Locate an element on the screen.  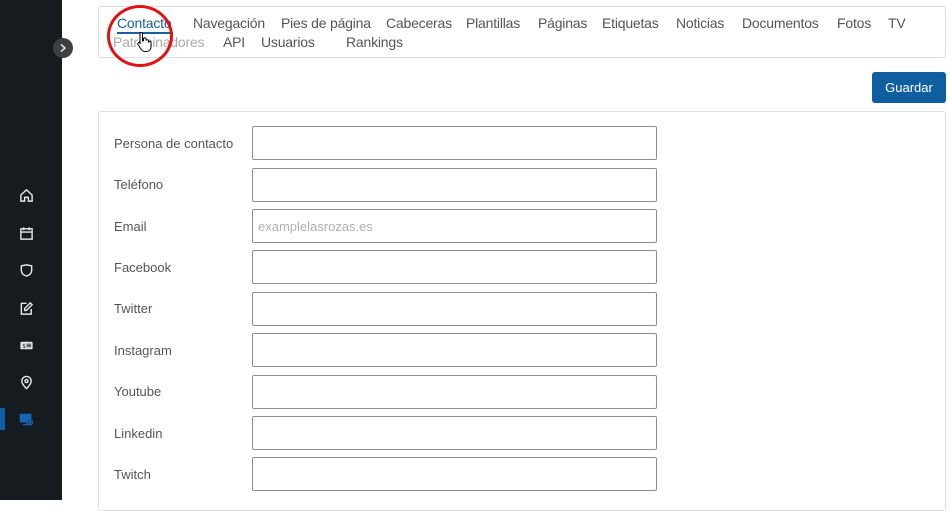
calendar-icon is located at coordinates (26, 233).